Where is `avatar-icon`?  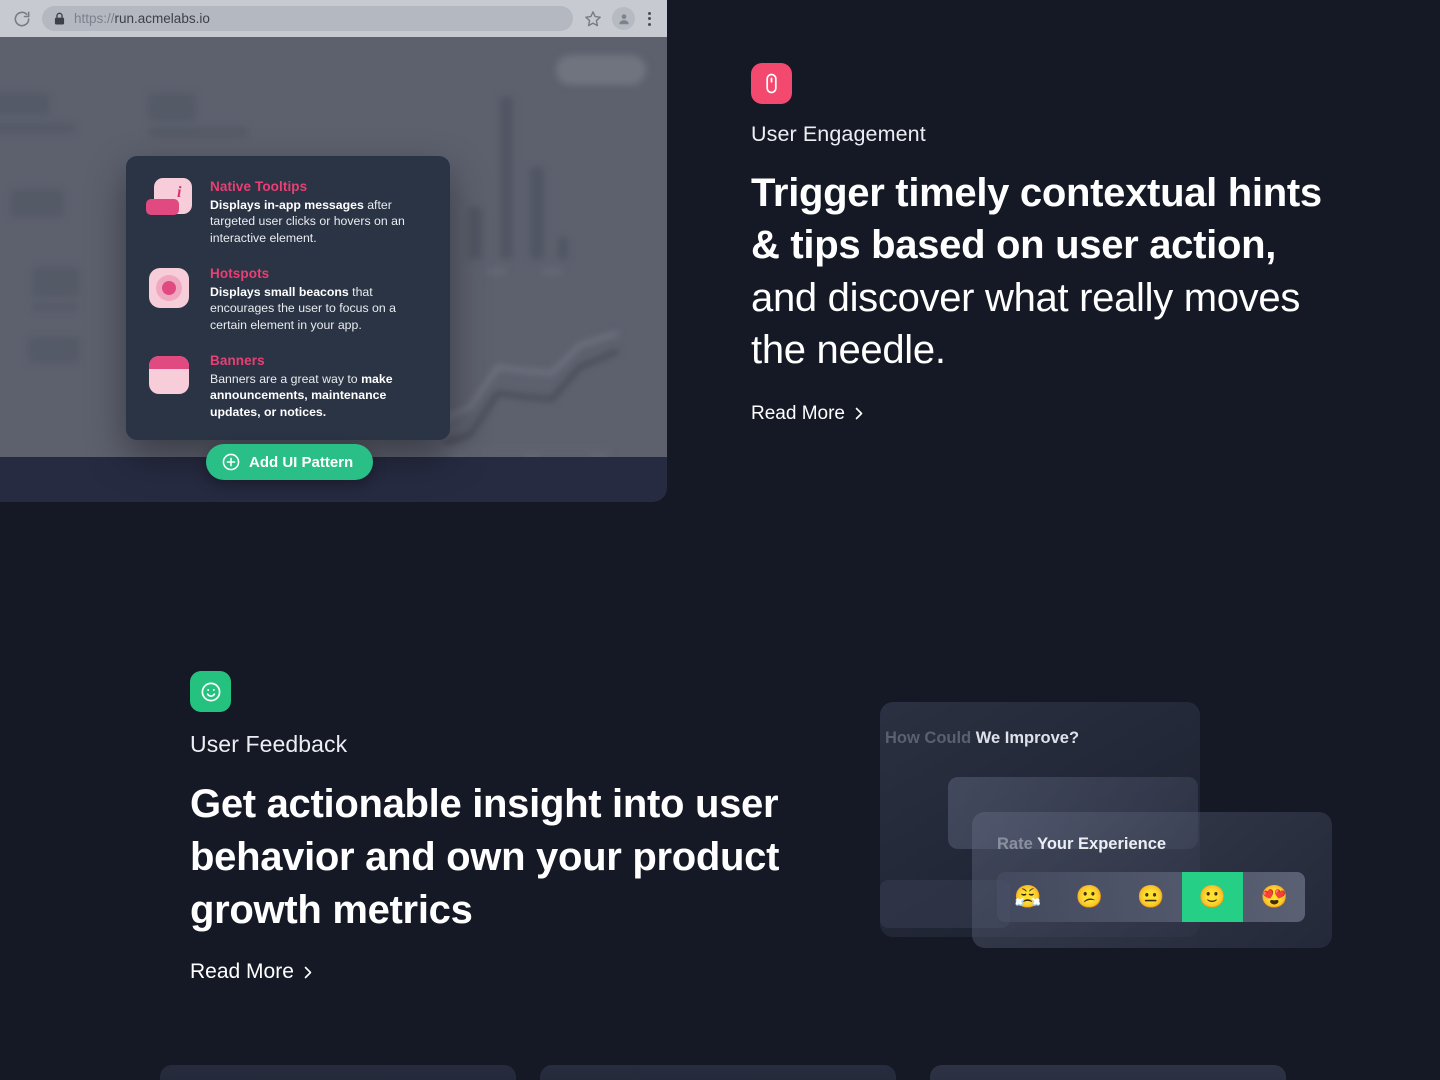 avatar-icon is located at coordinates (623, 18).